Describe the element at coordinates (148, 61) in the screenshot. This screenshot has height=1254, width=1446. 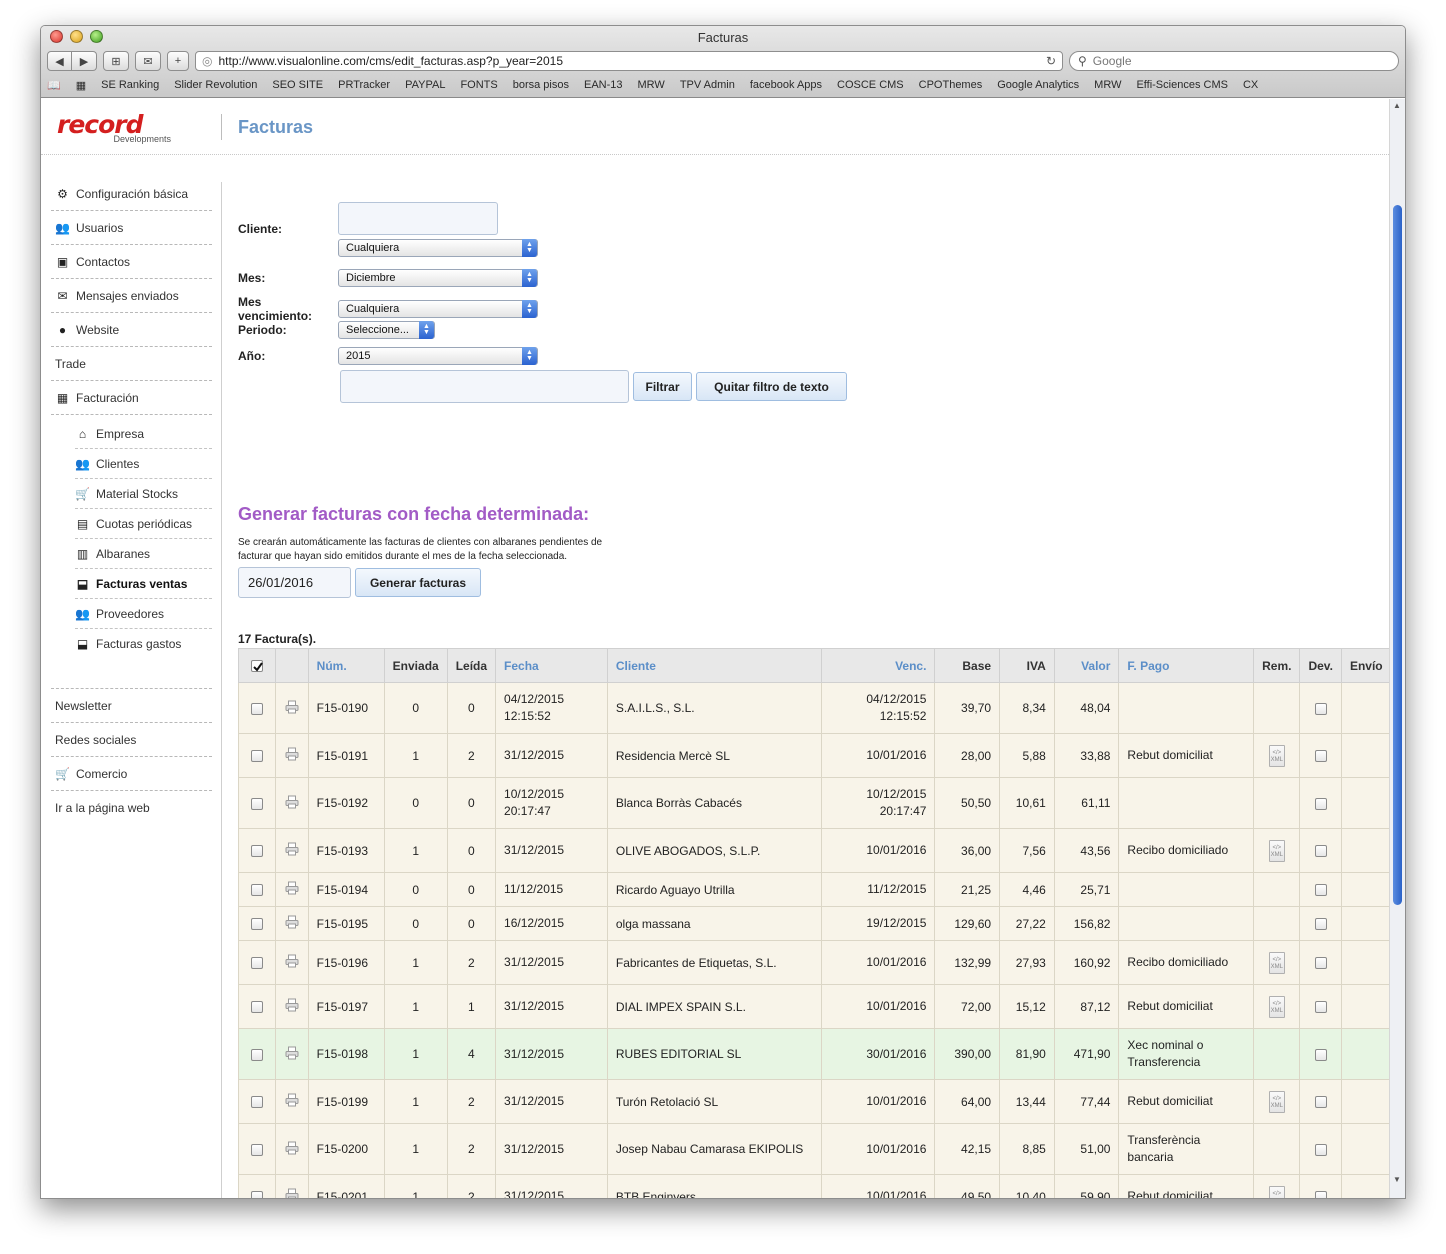
I see `mail-page-button: ✉` at that location.